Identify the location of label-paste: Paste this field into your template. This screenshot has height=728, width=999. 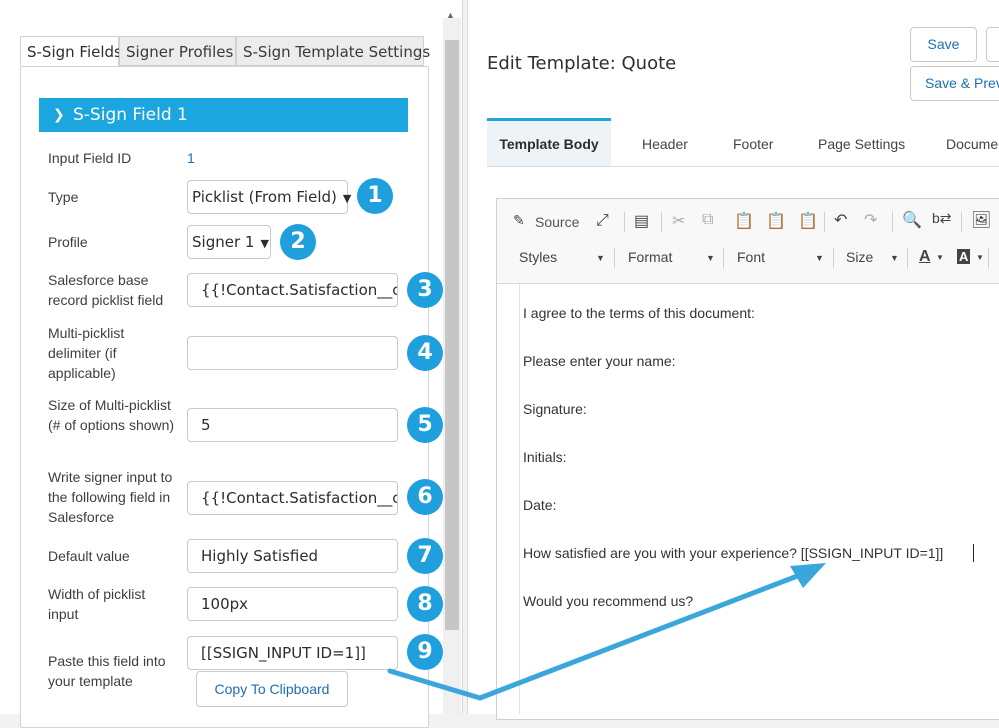
(107, 671).